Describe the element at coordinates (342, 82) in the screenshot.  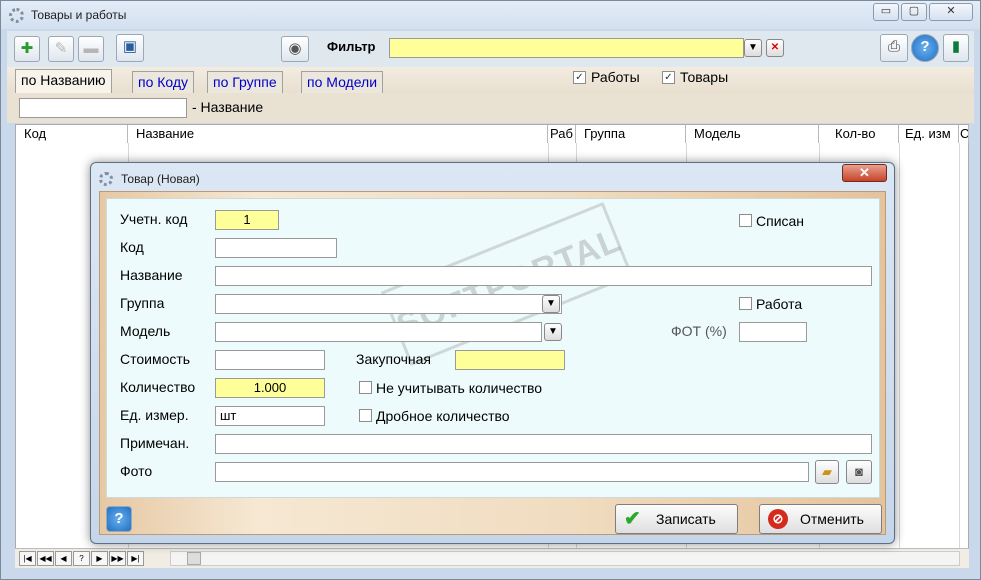
I see `tab-by-model: по Модели` at that location.